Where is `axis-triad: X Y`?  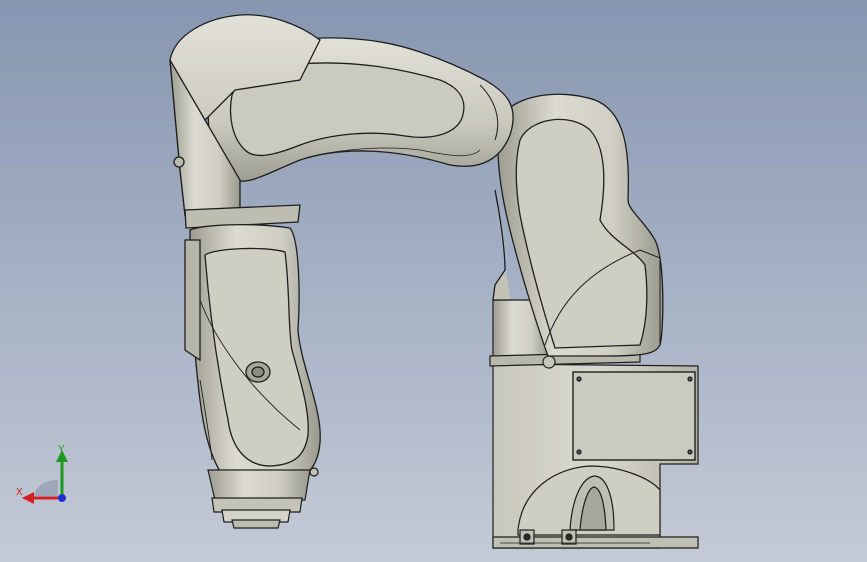
axis-triad: X Y is located at coordinates (44, 473).